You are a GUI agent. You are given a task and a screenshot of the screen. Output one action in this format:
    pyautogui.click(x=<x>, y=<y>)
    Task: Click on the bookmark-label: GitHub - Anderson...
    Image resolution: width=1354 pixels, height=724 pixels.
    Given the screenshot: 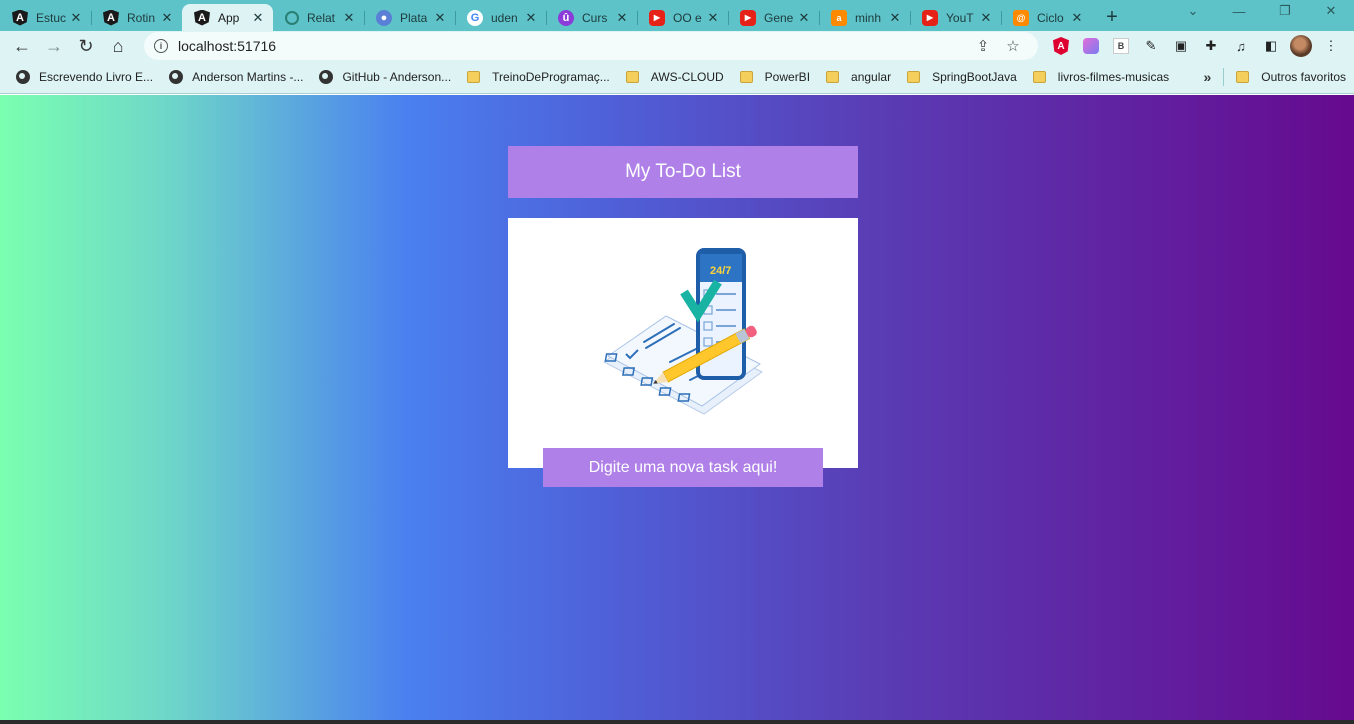 What is the action you would take?
    pyautogui.click(x=397, y=77)
    